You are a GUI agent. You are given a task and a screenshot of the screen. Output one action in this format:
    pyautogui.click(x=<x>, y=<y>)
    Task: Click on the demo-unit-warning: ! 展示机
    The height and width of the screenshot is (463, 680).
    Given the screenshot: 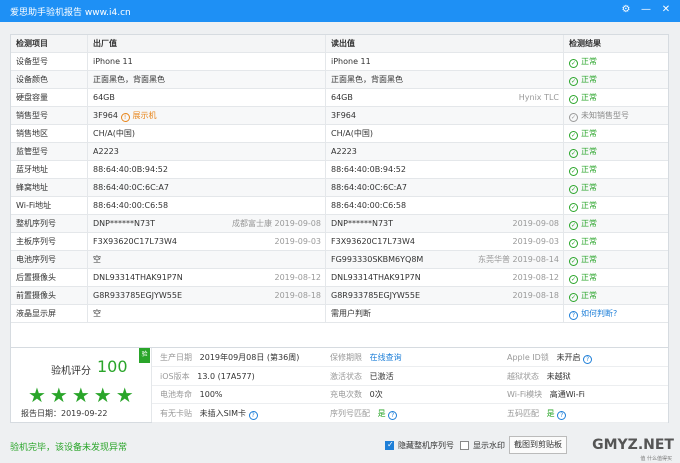 What is the action you would take?
    pyautogui.click(x=138, y=116)
    